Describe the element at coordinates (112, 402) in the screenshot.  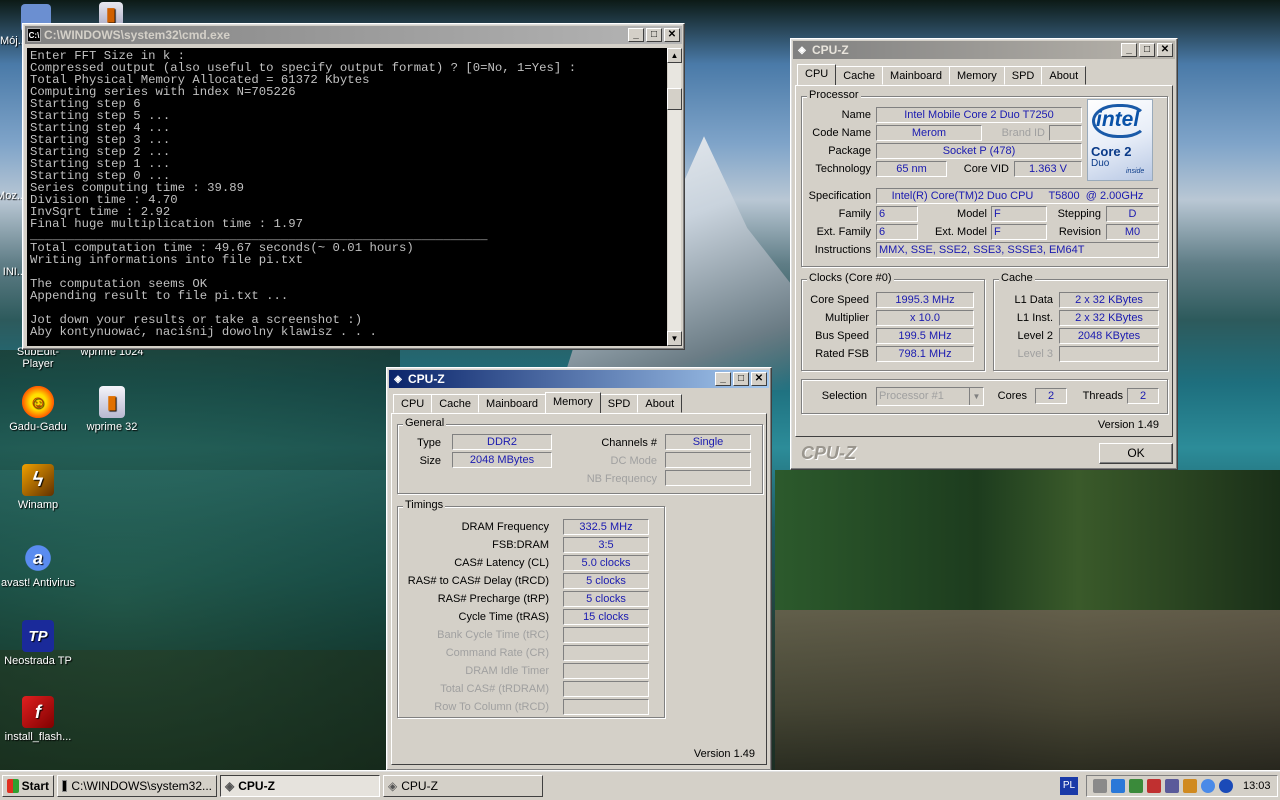
I see `wprime-icon: ▮` at that location.